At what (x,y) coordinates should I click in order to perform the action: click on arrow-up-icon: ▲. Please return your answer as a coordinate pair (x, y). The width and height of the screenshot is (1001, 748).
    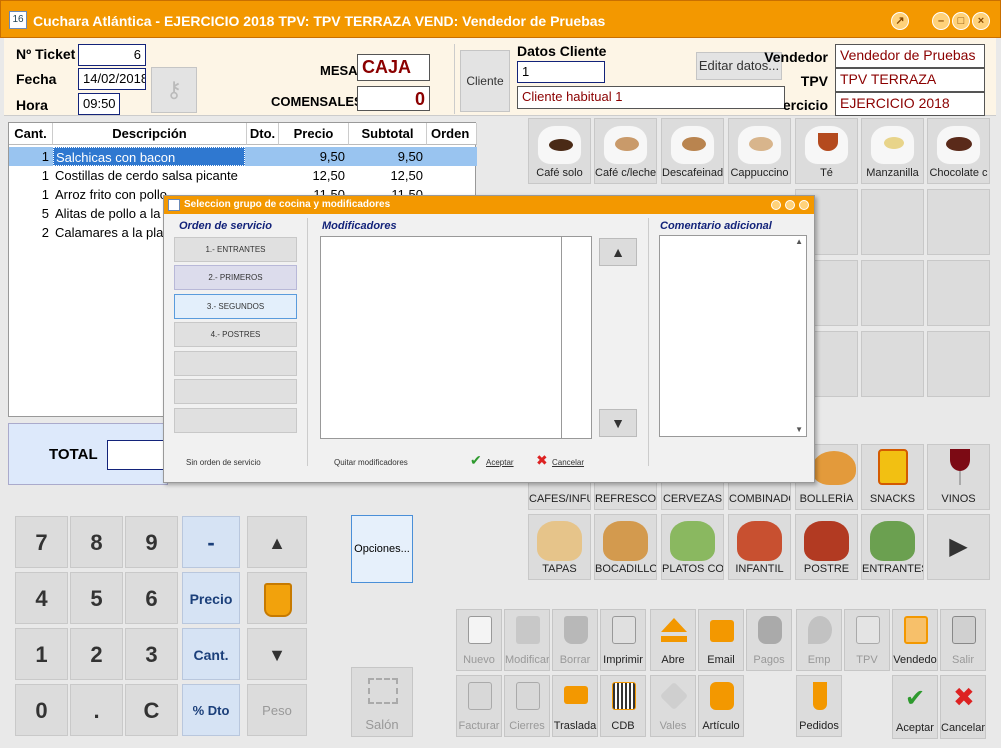
    Looking at the image, I should click on (277, 542).